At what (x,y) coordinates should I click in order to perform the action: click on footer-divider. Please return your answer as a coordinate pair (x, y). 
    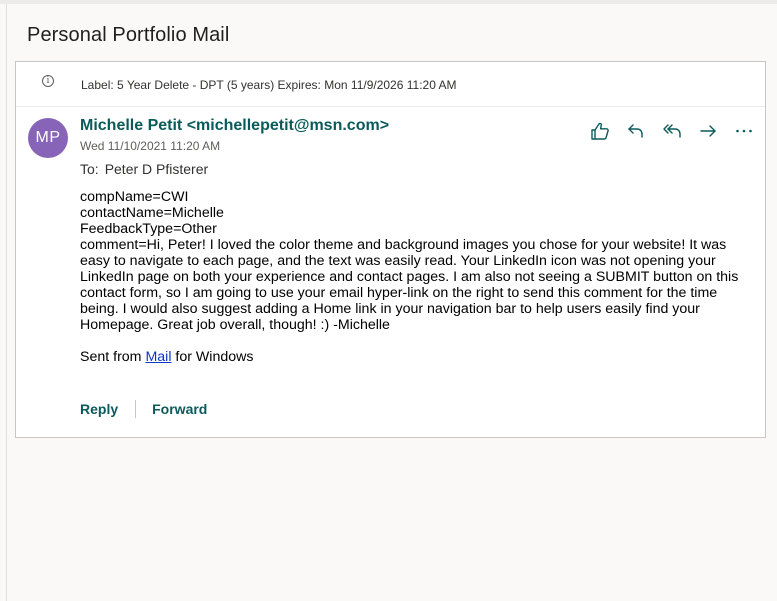
    Looking at the image, I should click on (136, 409).